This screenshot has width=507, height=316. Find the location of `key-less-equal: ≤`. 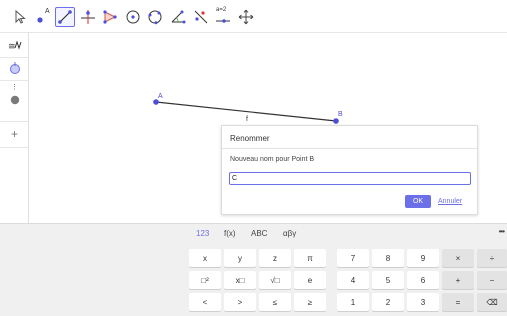

key-less-equal: ≤ is located at coordinates (275, 302).